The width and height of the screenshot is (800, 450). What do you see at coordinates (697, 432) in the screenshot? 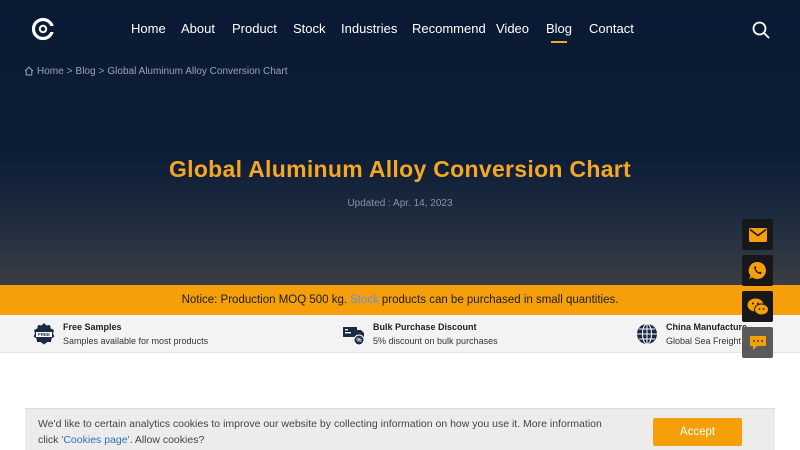
I see `accept-cookies-button: Accept` at bounding box center [697, 432].